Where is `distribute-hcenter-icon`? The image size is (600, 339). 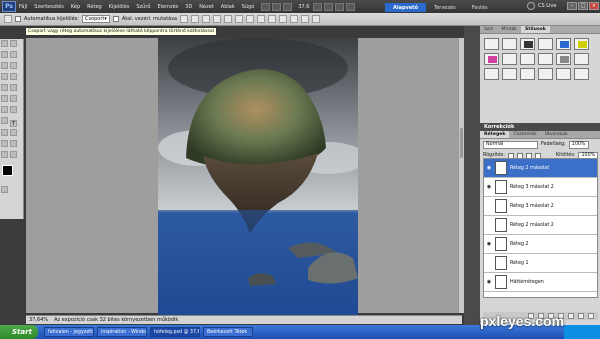 distribute-hcenter-icon is located at coordinates (293, 19).